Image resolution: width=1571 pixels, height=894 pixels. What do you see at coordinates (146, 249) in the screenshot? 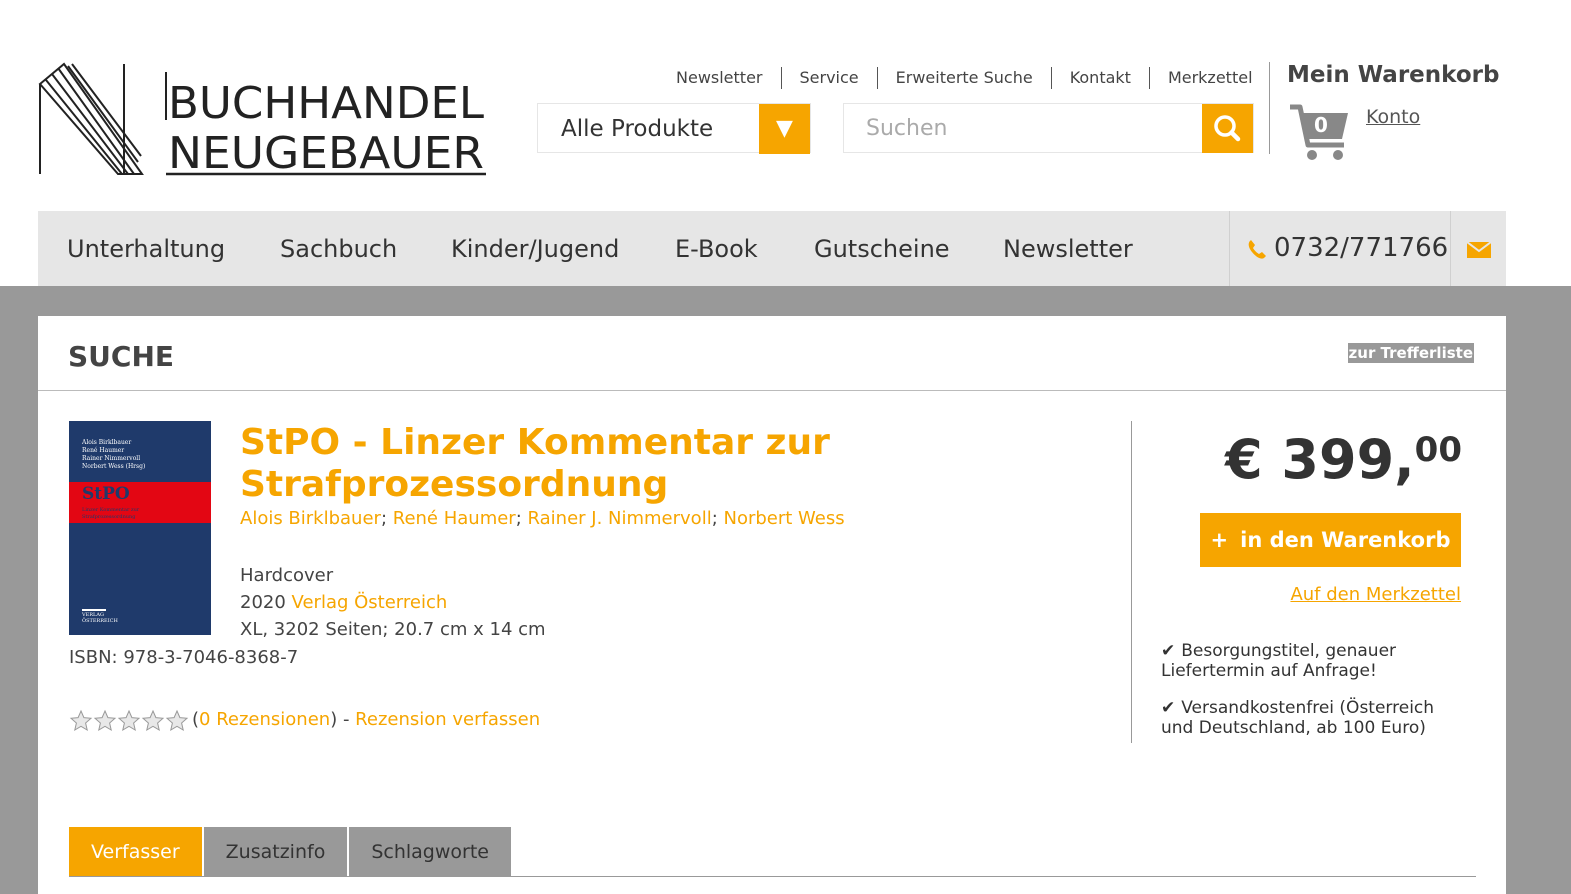
I see `nav-item-unterhaltung: Unterhaltung` at bounding box center [146, 249].